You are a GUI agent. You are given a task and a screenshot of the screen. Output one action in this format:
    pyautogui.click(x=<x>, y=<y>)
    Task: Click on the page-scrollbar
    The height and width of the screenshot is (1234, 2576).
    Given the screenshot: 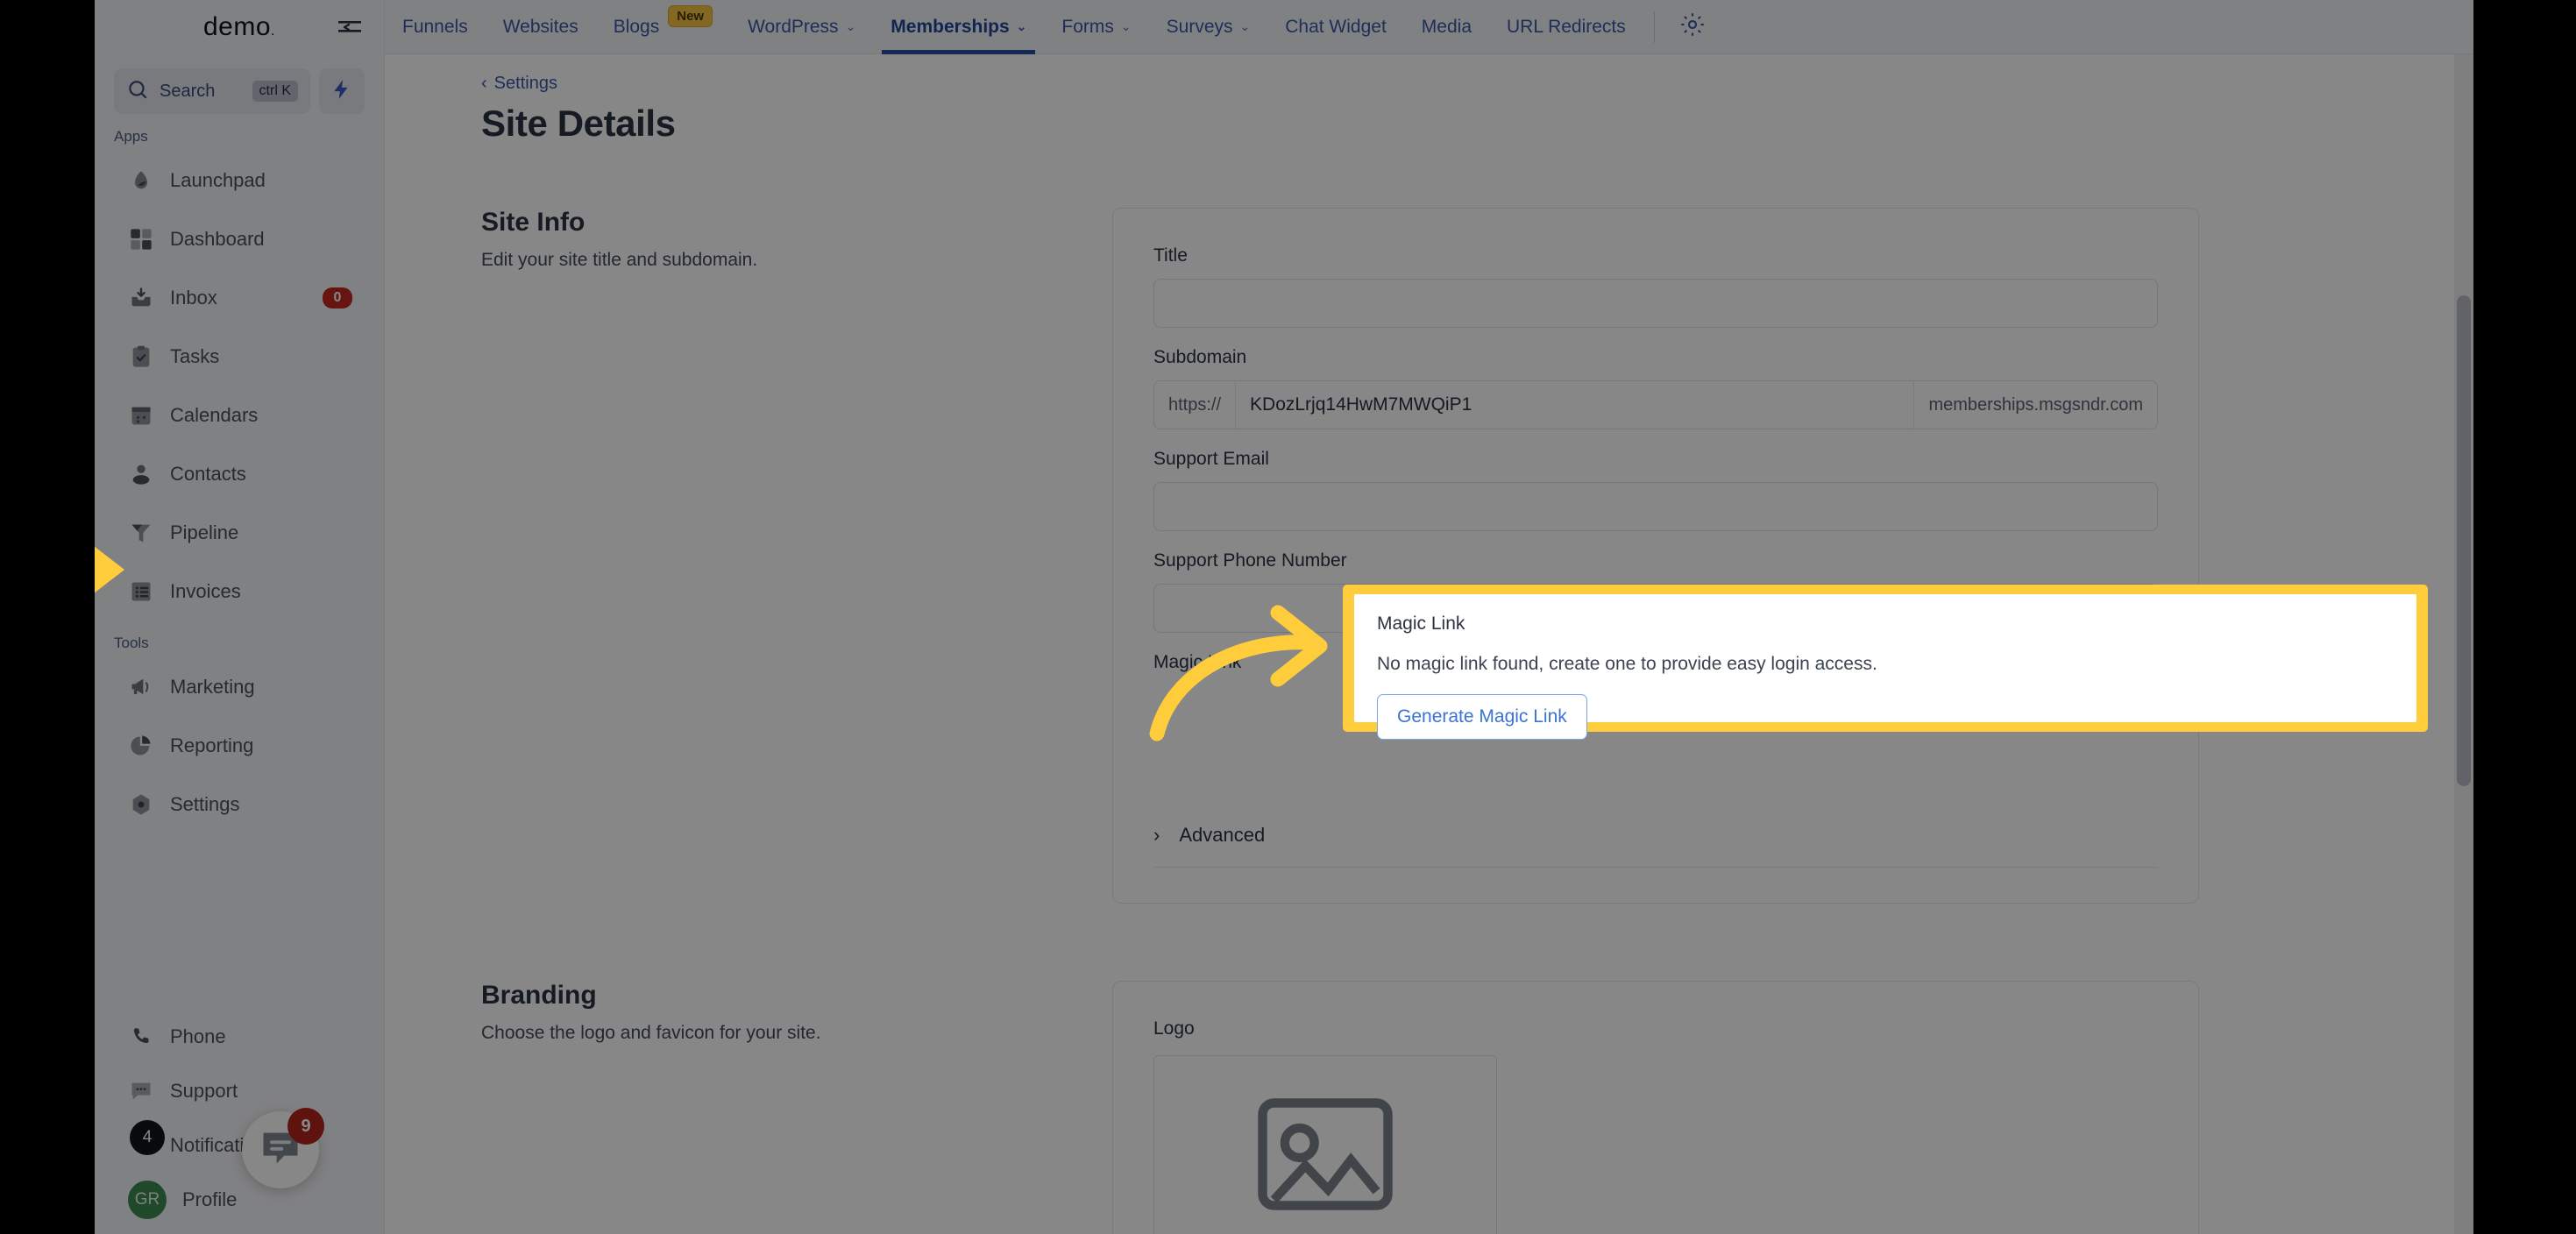 What is the action you would take?
    pyautogui.click(x=2463, y=644)
    